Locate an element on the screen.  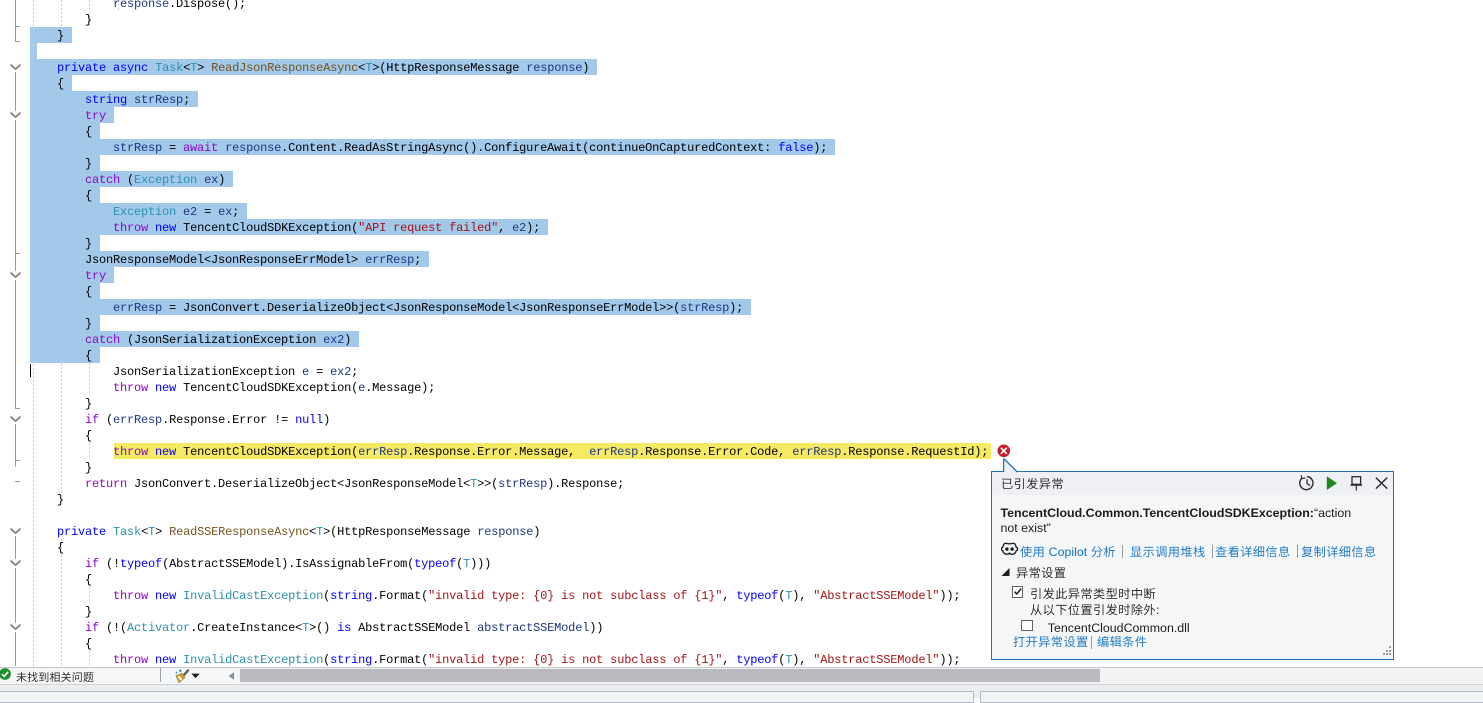
svg-text: Copilot is located at coordinates (1068, 552).